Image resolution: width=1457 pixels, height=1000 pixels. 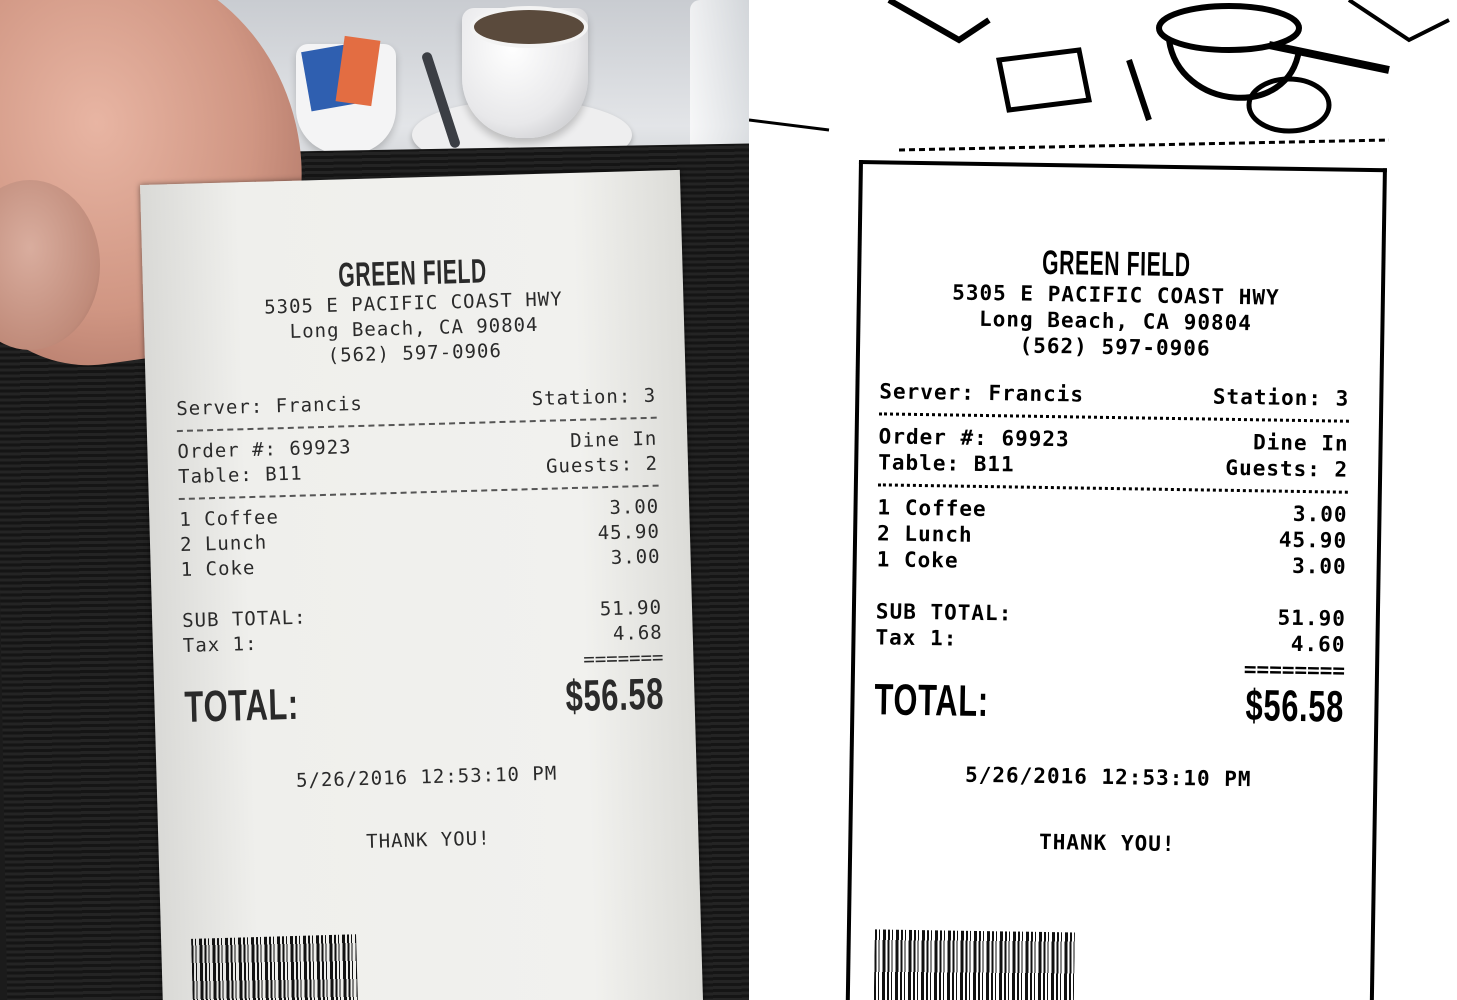 What do you see at coordinates (638, 633) in the screenshot?
I see `tax-value: 4.68` at bounding box center [638, 633].